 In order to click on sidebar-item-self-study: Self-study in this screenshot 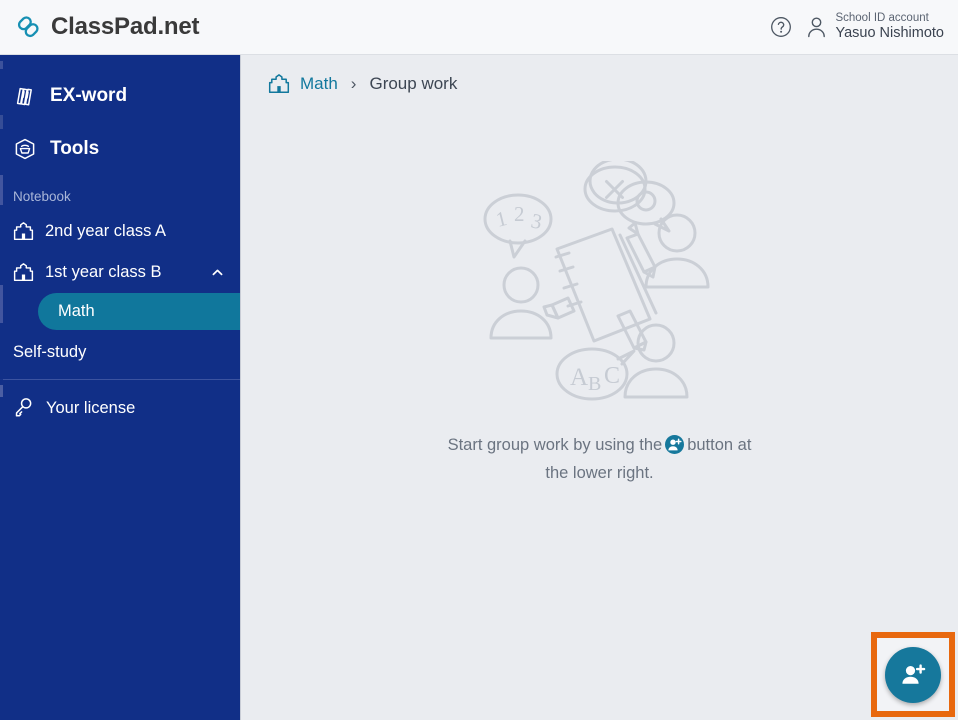, I will do `click(120, 352)`.